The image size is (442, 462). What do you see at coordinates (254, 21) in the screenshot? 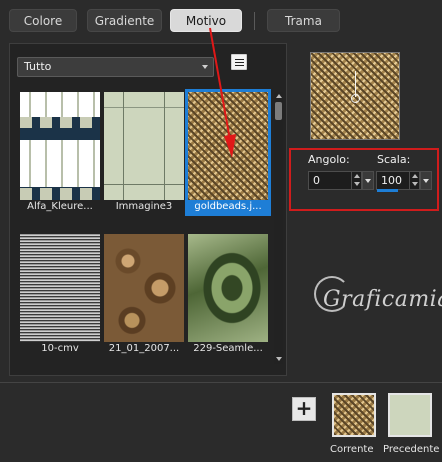
I see `tab-separator` at bounding box center [254, 21].